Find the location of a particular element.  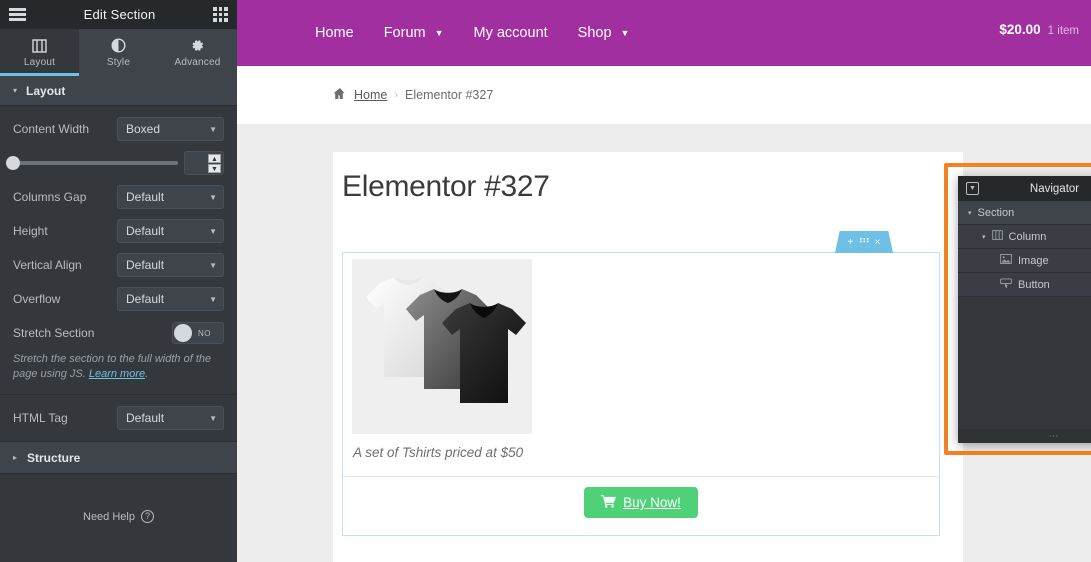

overflow-label: Overflow is located at coordinates (37, 299).